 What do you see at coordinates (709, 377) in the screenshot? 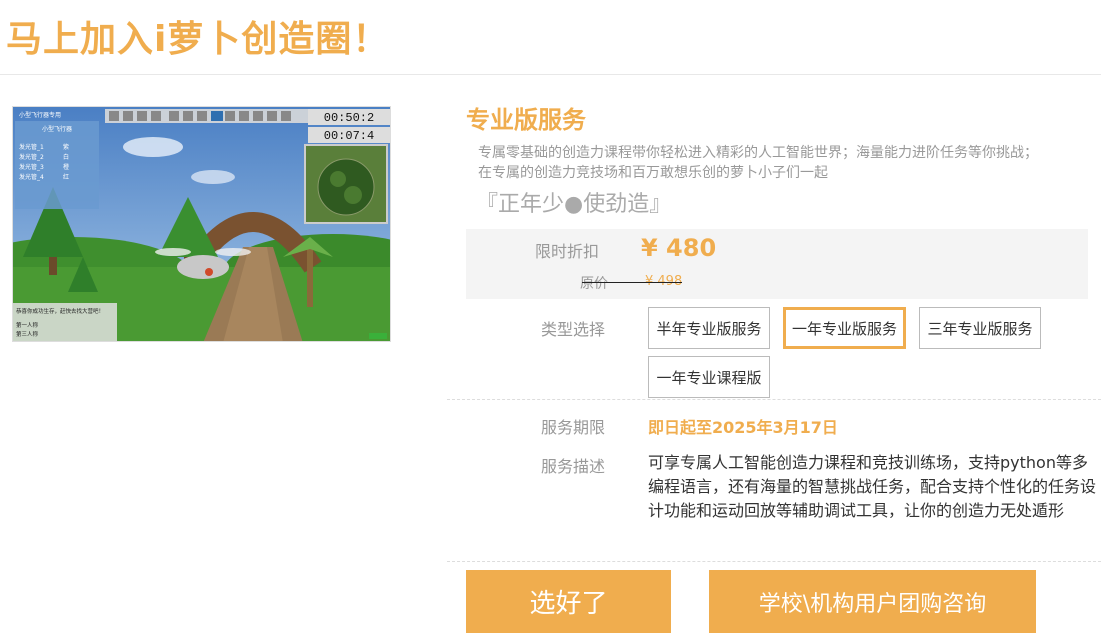
I see `option-one-year-course: 一年专业课程版` at bounding box center [709, 377].